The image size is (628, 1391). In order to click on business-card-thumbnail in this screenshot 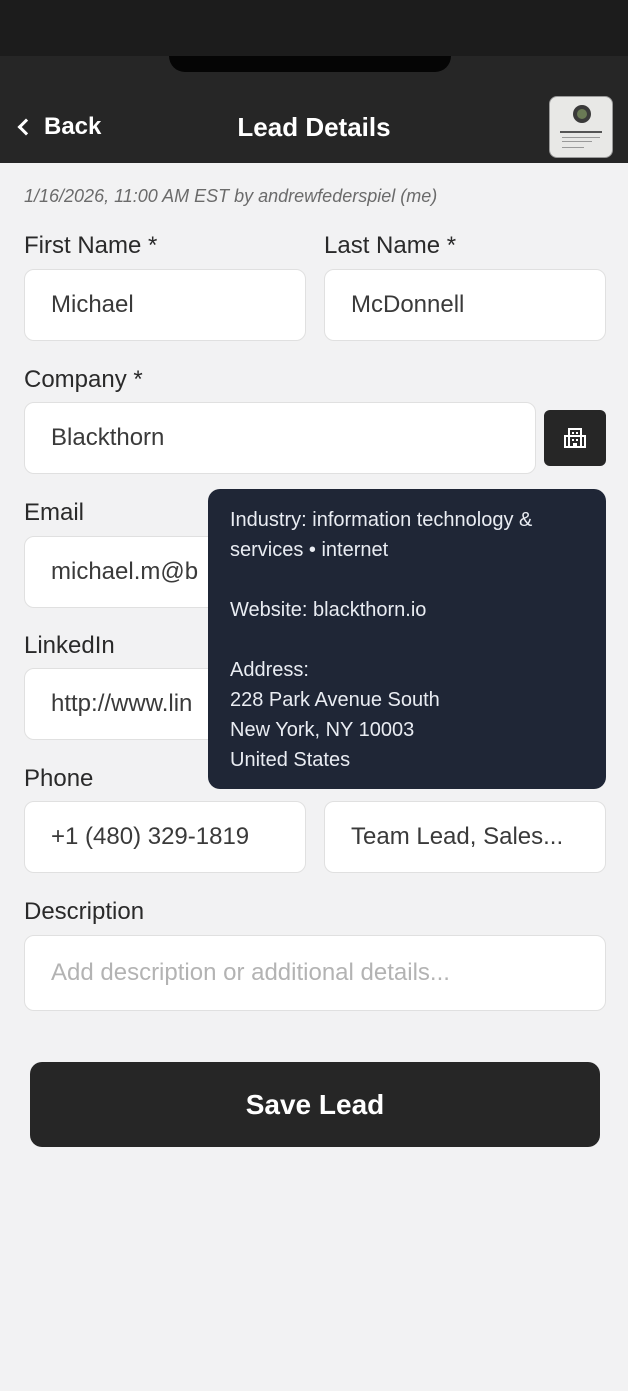, I will do `click(581, 127)`.